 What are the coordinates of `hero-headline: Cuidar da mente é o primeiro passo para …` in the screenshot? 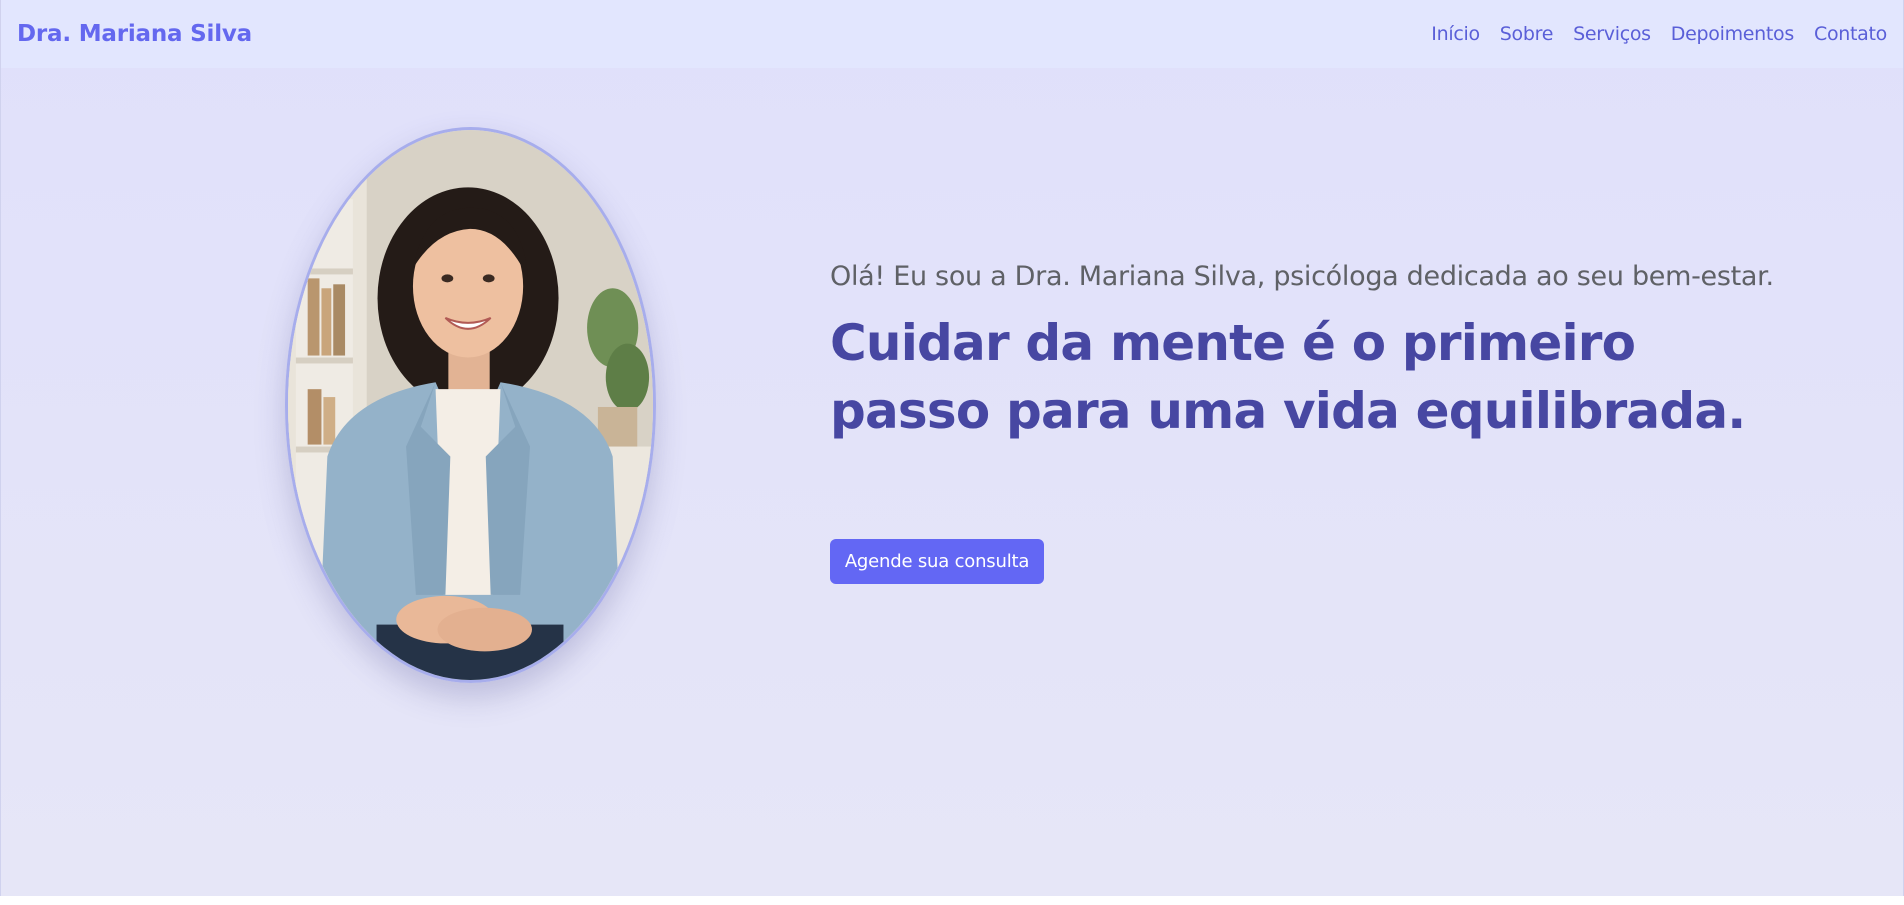 It's located at (1288, 377).